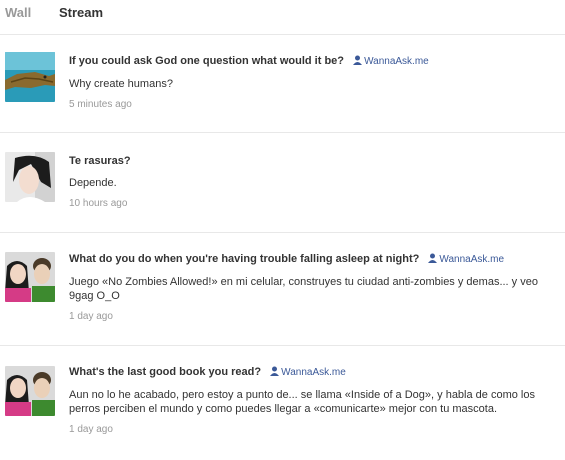 The image size is (565, 460). What do you see at coordinates (315, 105) in the screenshot?
I see `timestamp: 5 minutes ago` at bounding box center [315, 105].